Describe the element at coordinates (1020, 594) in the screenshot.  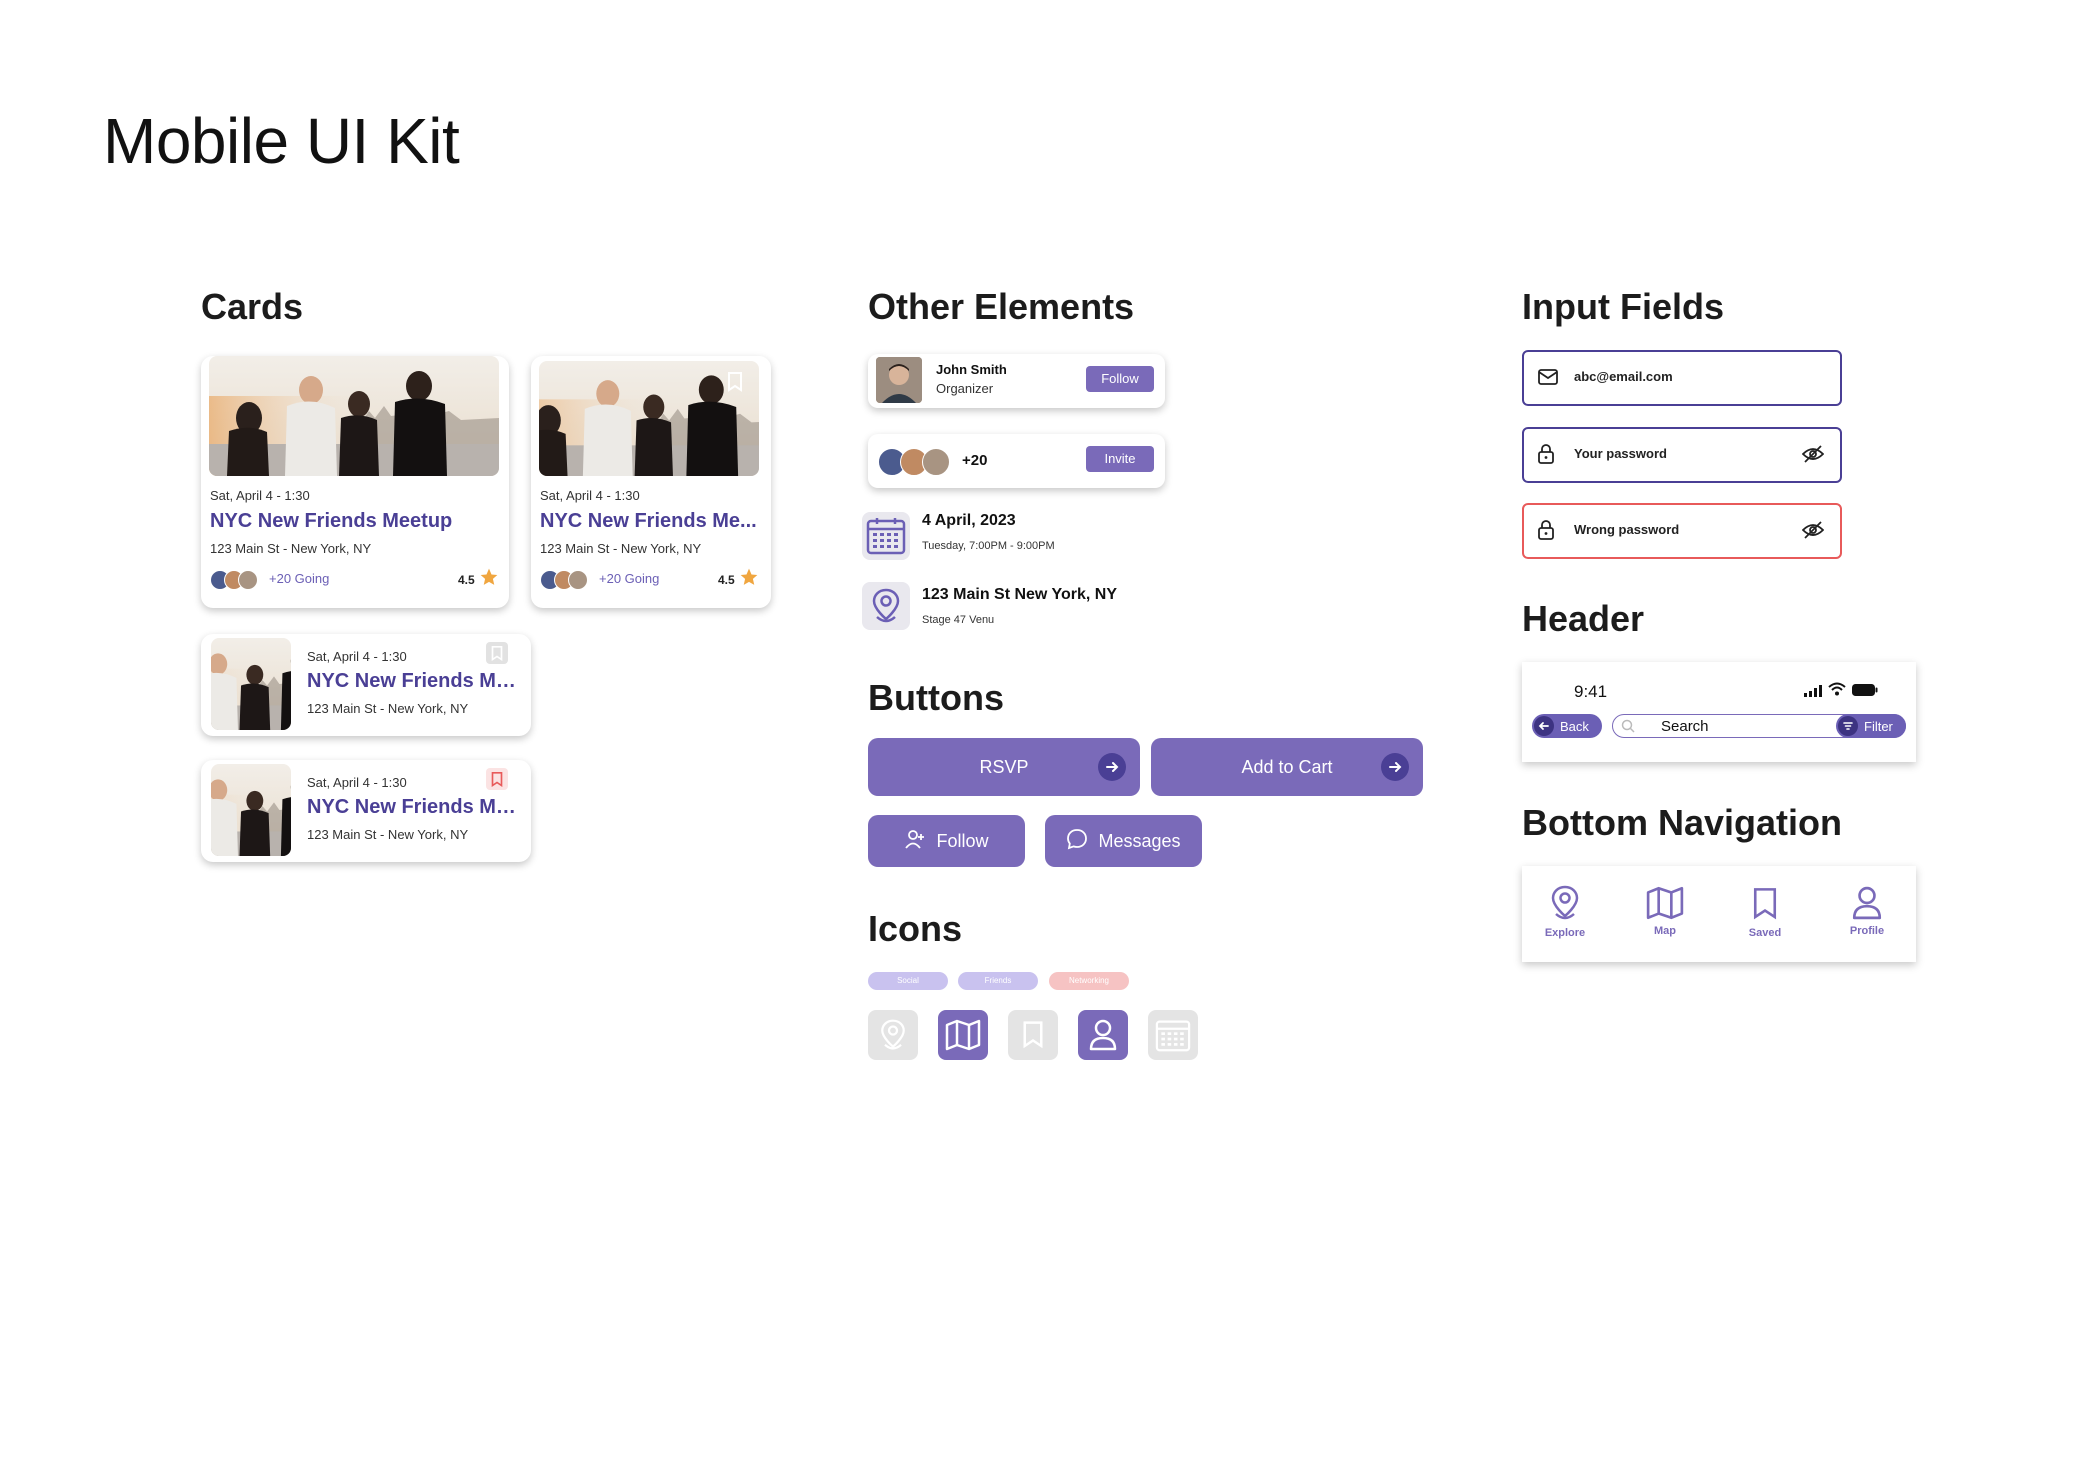
I see `event-location-main: 123 Main St New York, NY` at that location.